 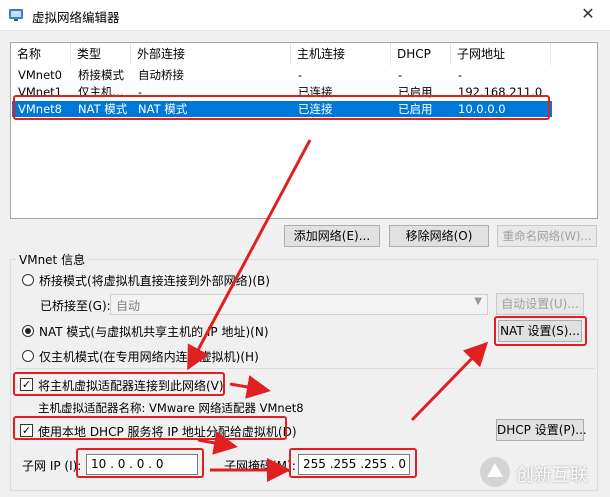 I want to click on column-header-external: 外部连接, so click(x=211, y=54).